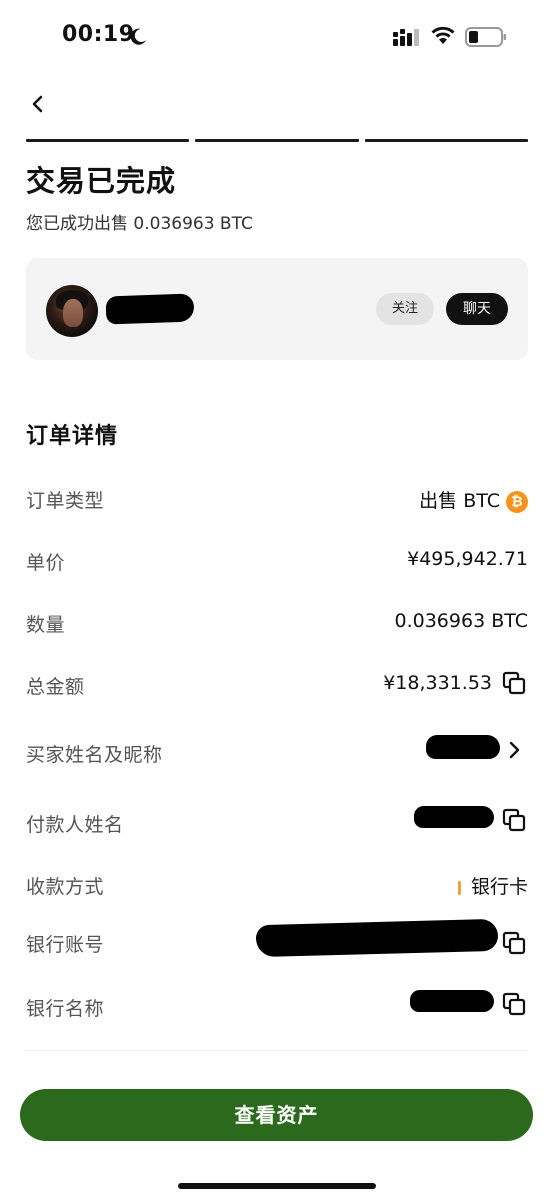  What do you see at coordinates (277, 498) in the screenshot?
I see `order-type-row: 订单类型 出售 BTC ₿` at bounding box center [277, 498].